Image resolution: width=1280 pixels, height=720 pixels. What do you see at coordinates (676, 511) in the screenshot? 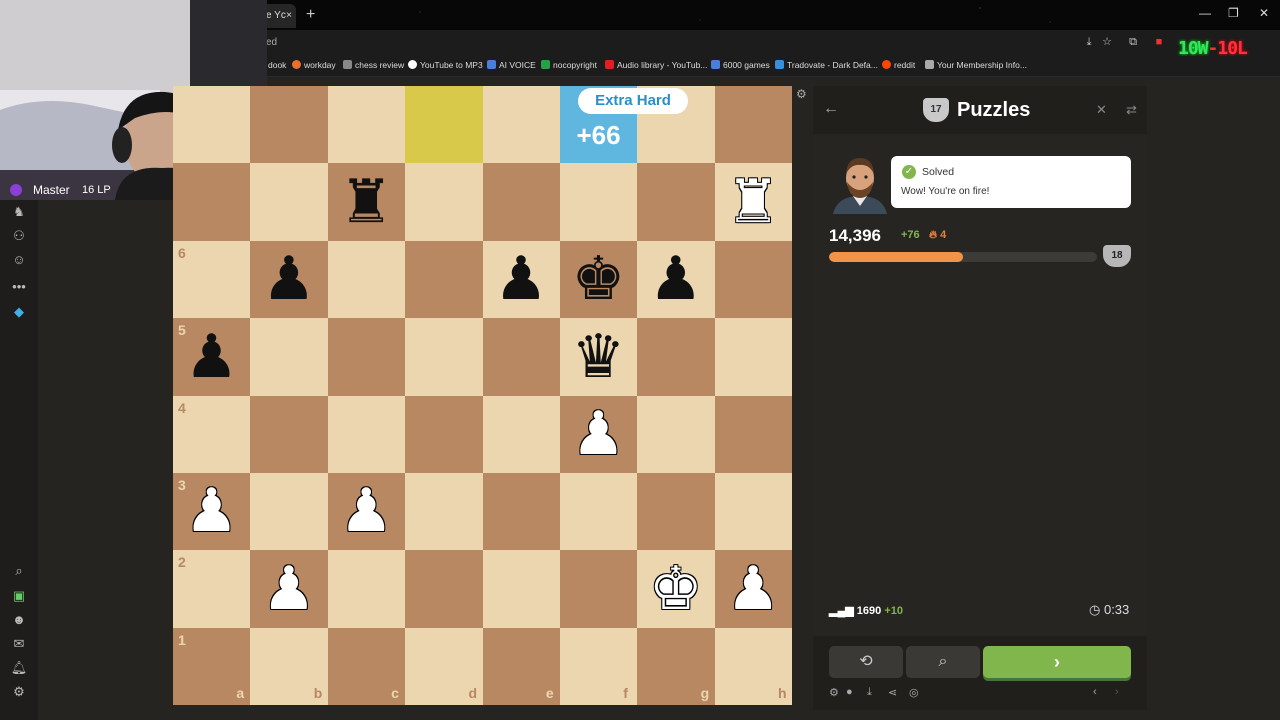
I see `square-g3` at bounding box center [676, 511].